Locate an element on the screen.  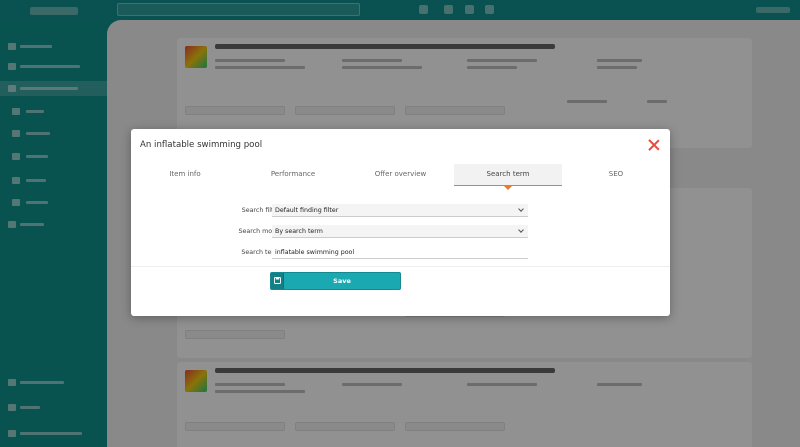
save-button: Save is located at coordinates (335, 281).